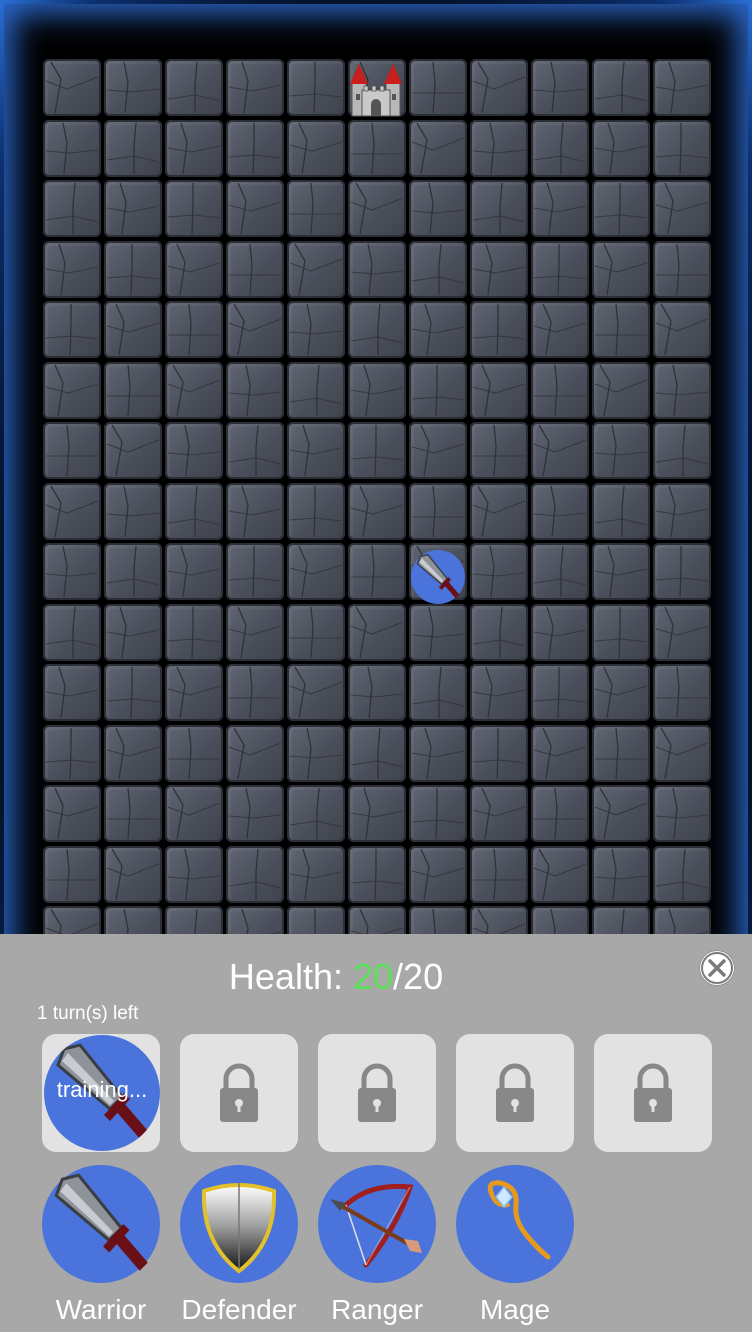  I want to click on board-unit-token, so click(438, 577).